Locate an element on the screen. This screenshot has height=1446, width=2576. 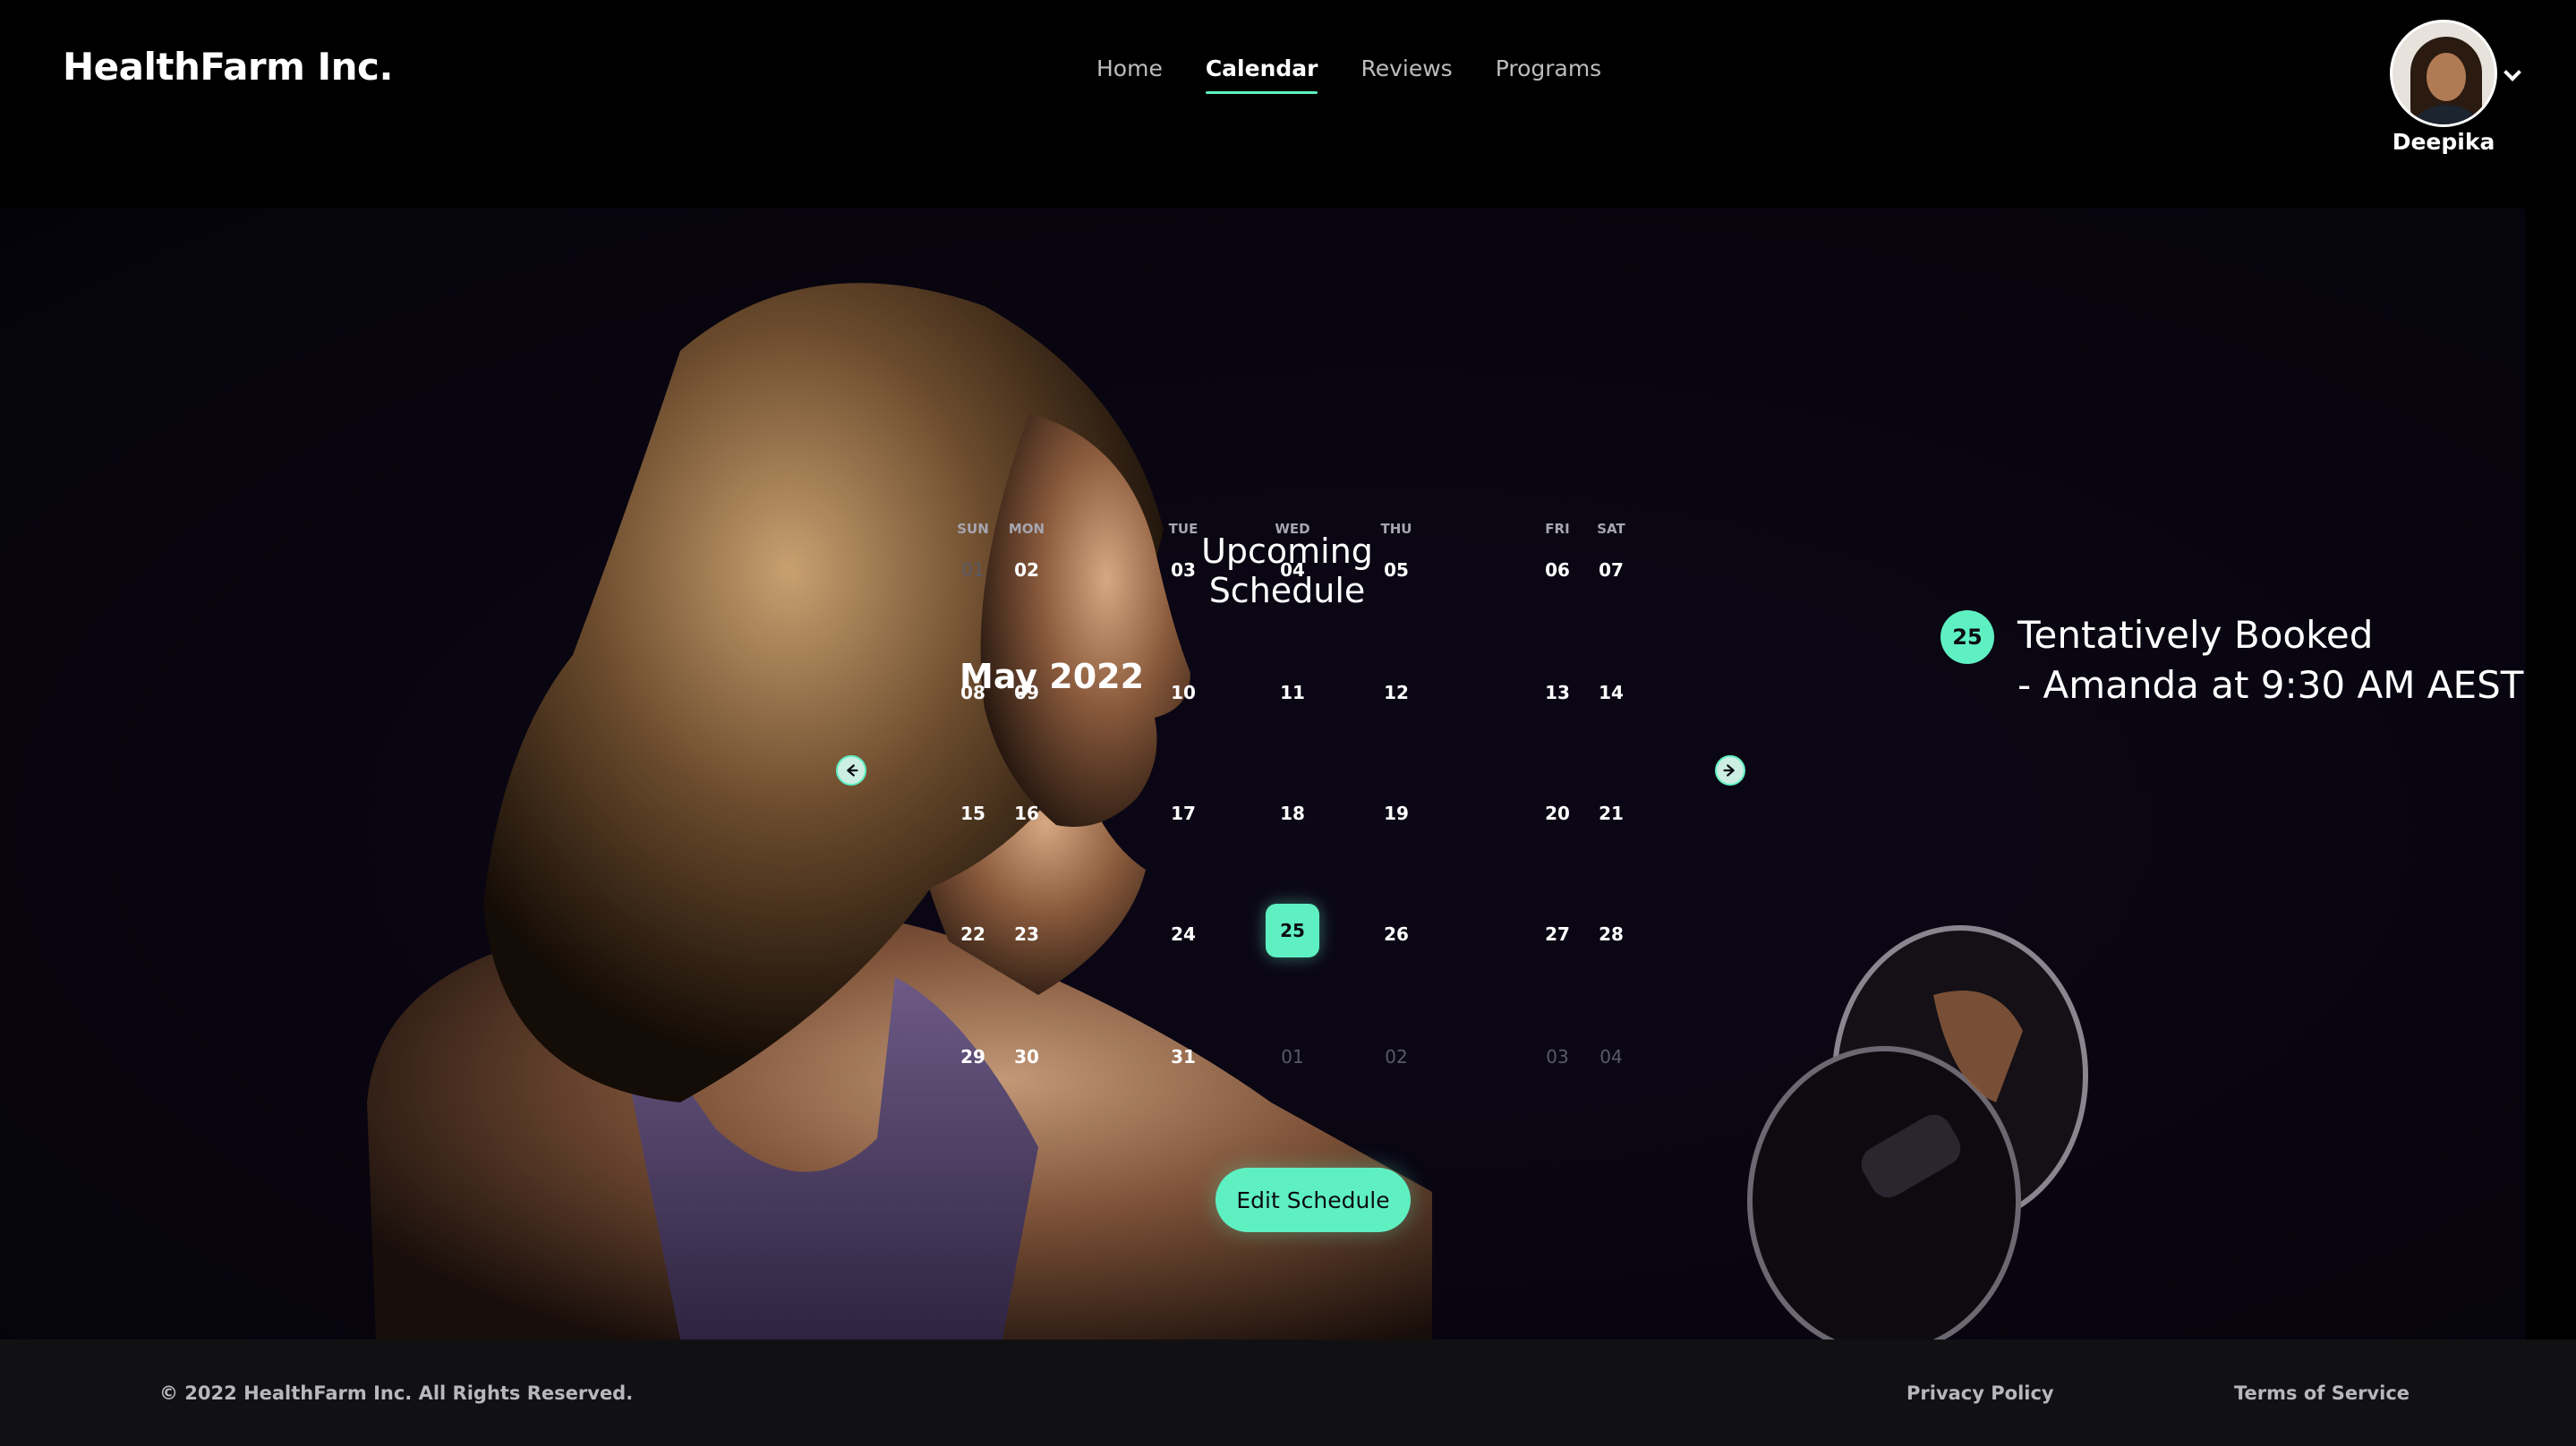
calendar-day: 07 is located at coordinates (1611, 570).